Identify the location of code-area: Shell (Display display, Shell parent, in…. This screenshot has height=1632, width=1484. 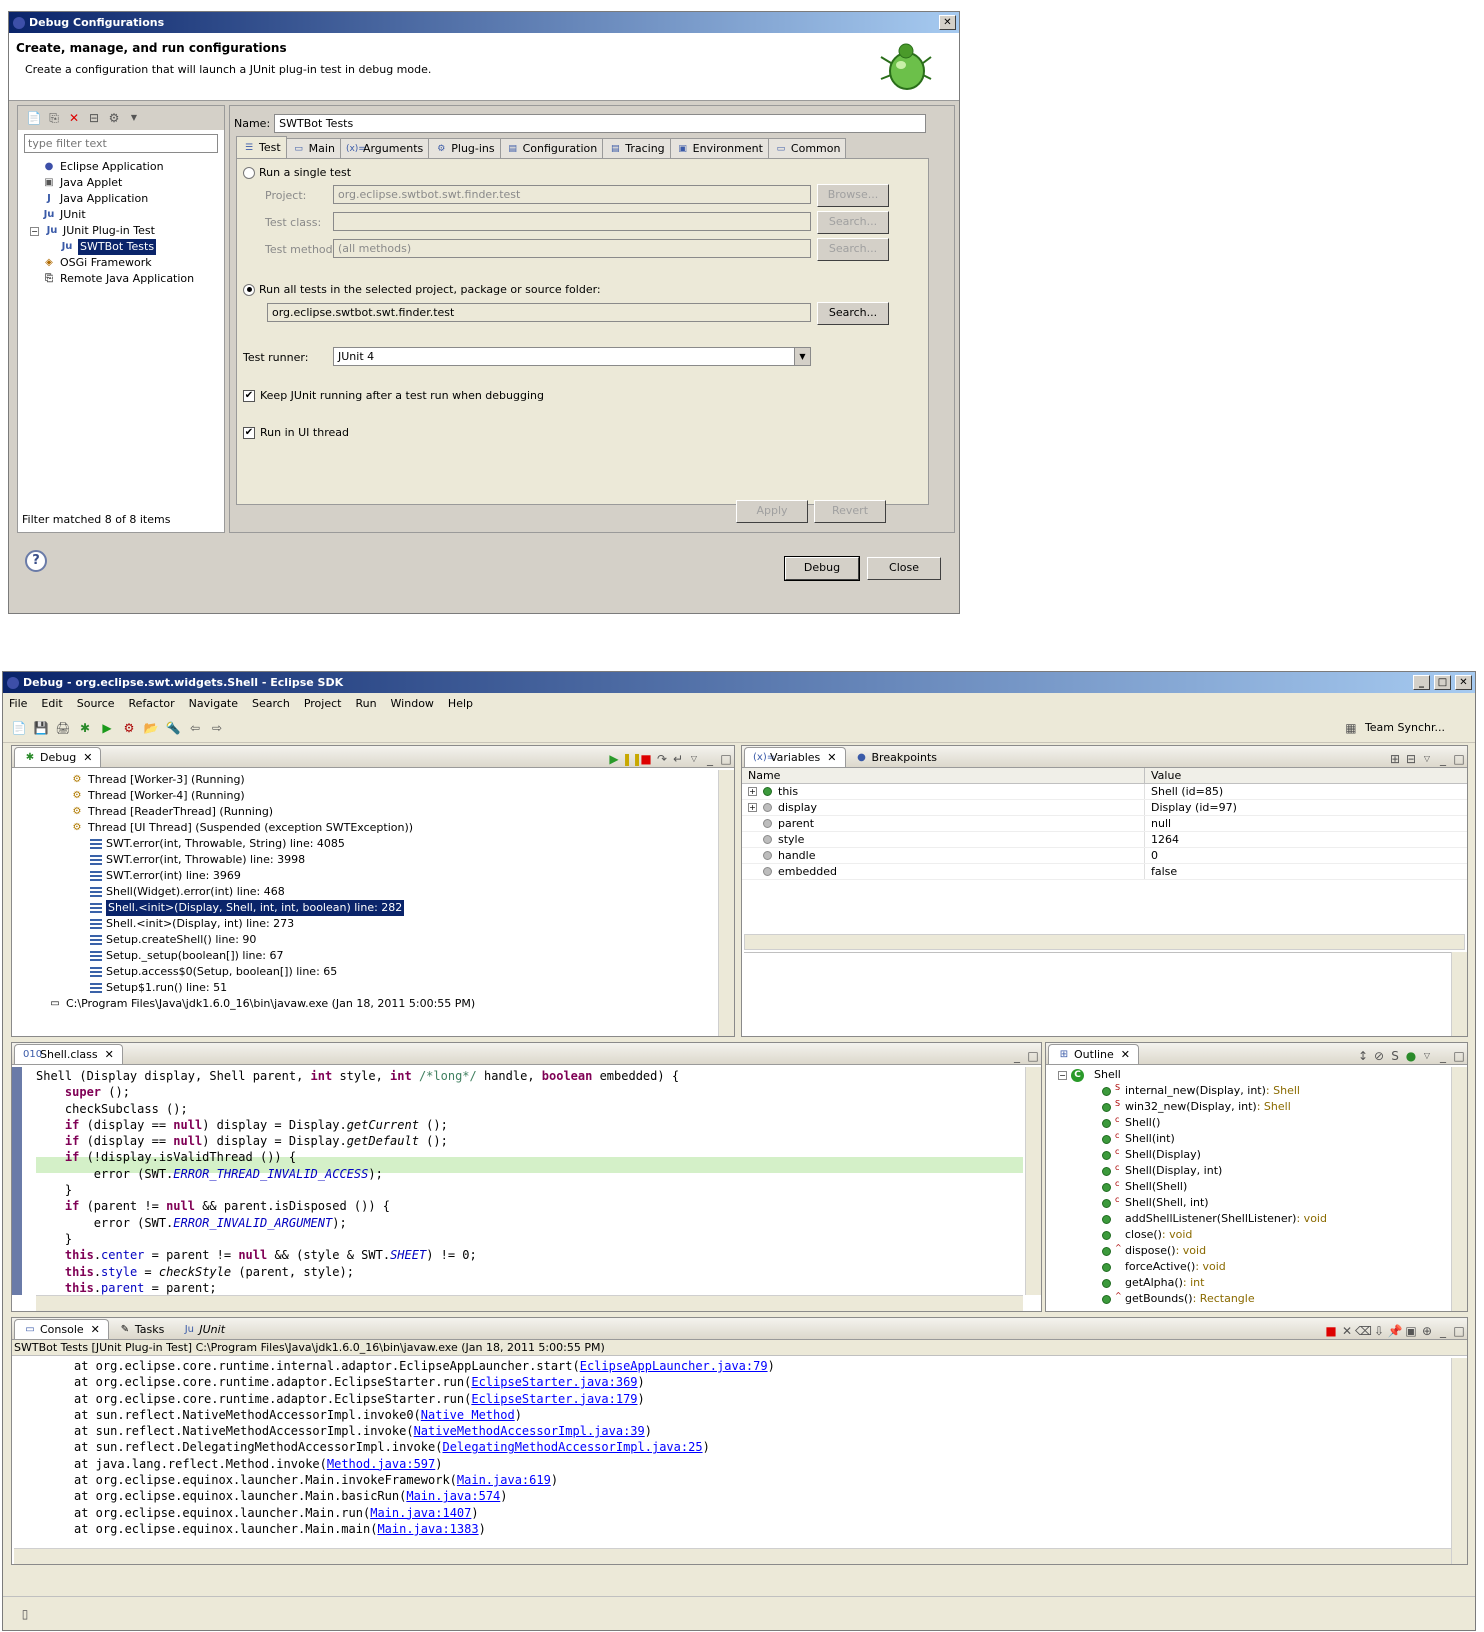
(529, 1181).